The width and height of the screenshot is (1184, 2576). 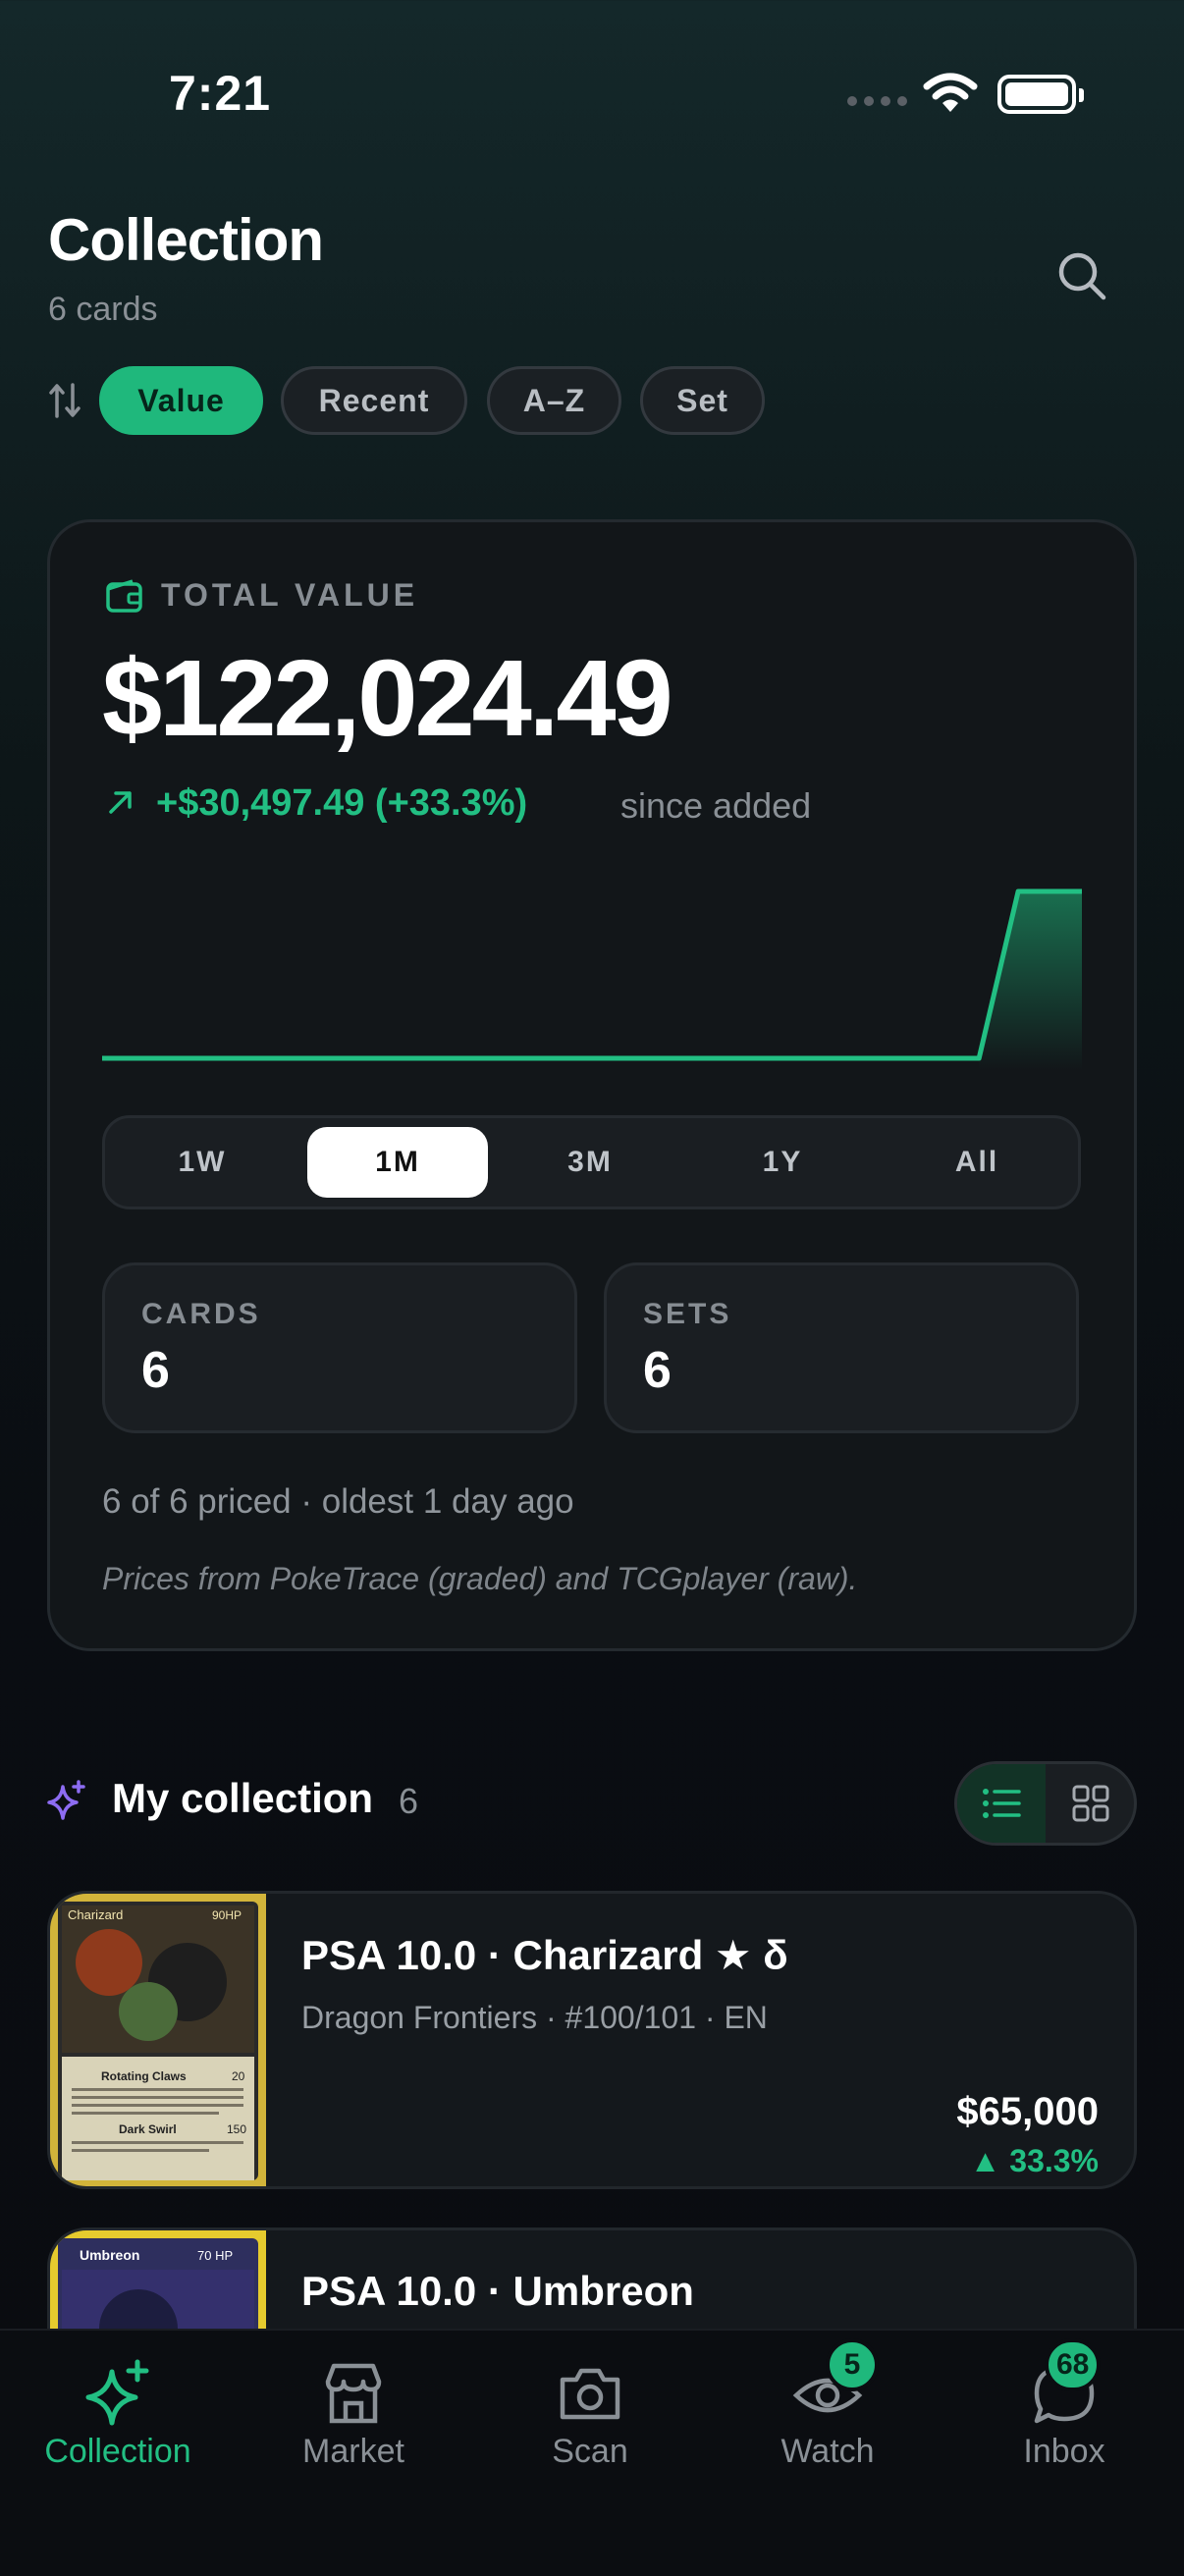 I want to click on stat-cards-value: 6, so click(x=155, y=1370).